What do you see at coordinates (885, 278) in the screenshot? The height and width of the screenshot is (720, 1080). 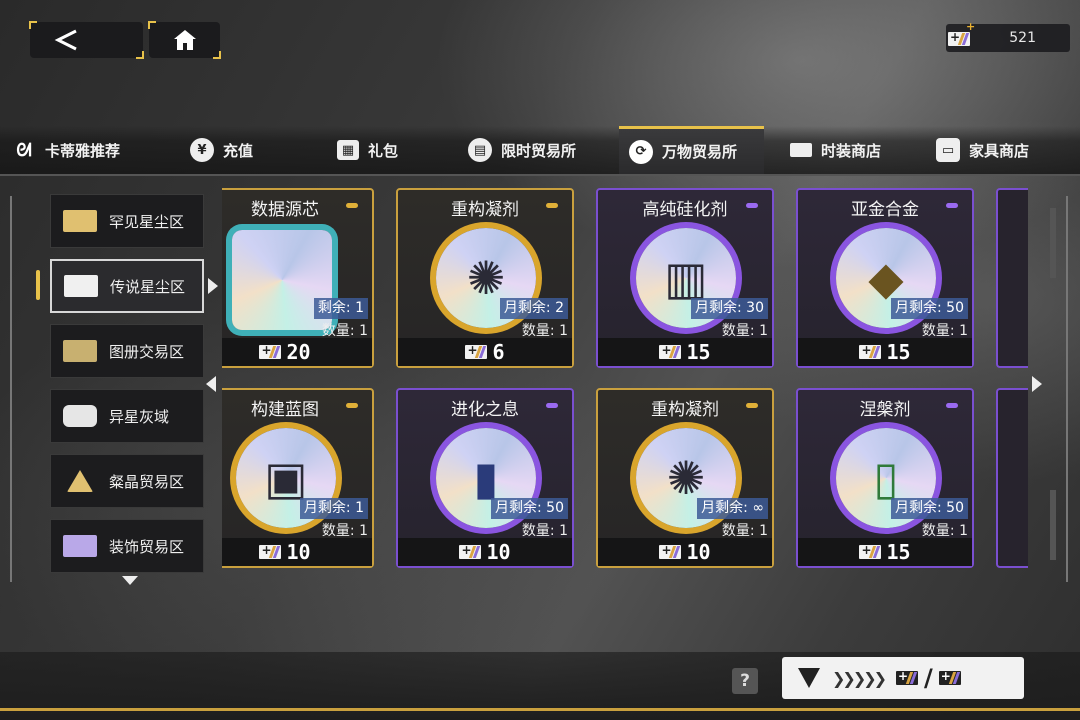 I see `item-card: 亚金合金 ◆ 月剩余: 50 数量: 1 + 15` at bounding box center [885, 278].